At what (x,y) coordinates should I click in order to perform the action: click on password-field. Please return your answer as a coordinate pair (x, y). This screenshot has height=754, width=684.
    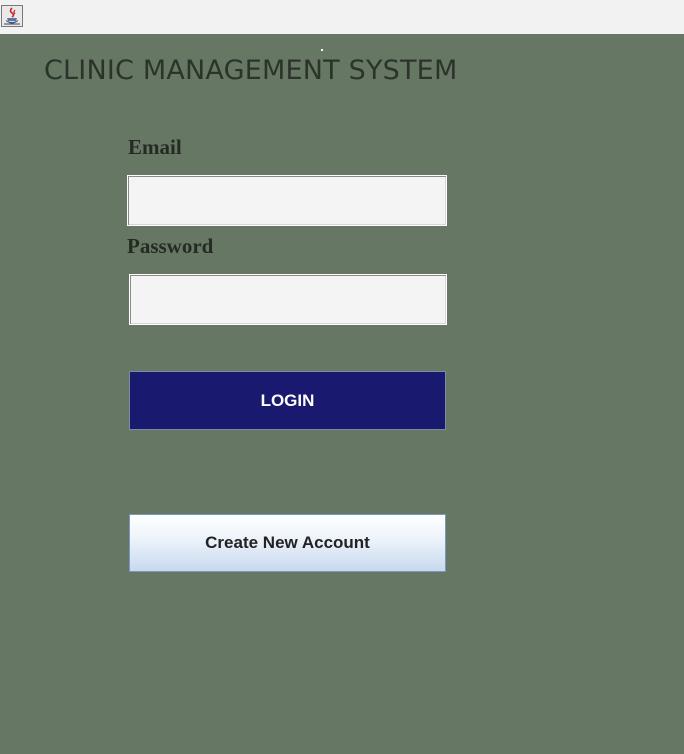
    Looking at the image, I should click on (288, 299).